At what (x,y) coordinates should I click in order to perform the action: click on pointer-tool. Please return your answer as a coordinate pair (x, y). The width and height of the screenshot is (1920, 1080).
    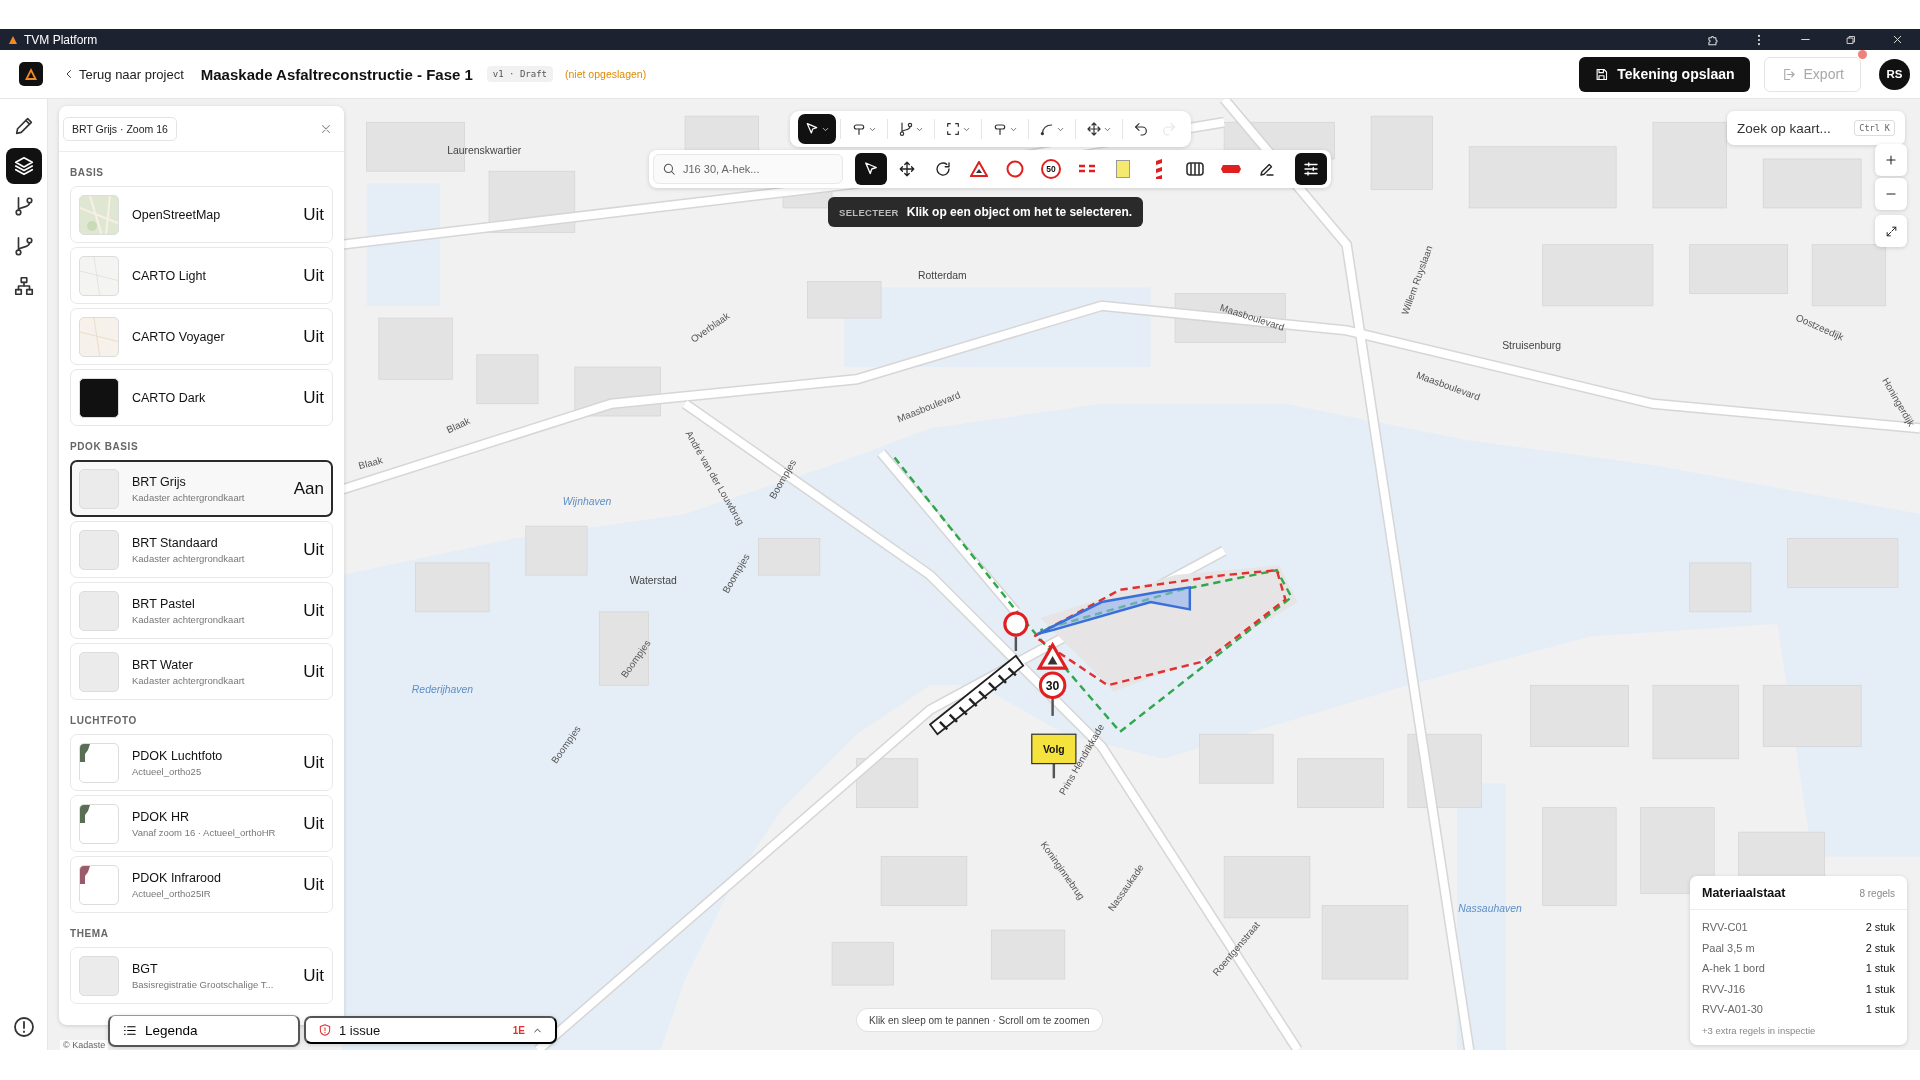
    Looking at the image, I should click on (871, 169).